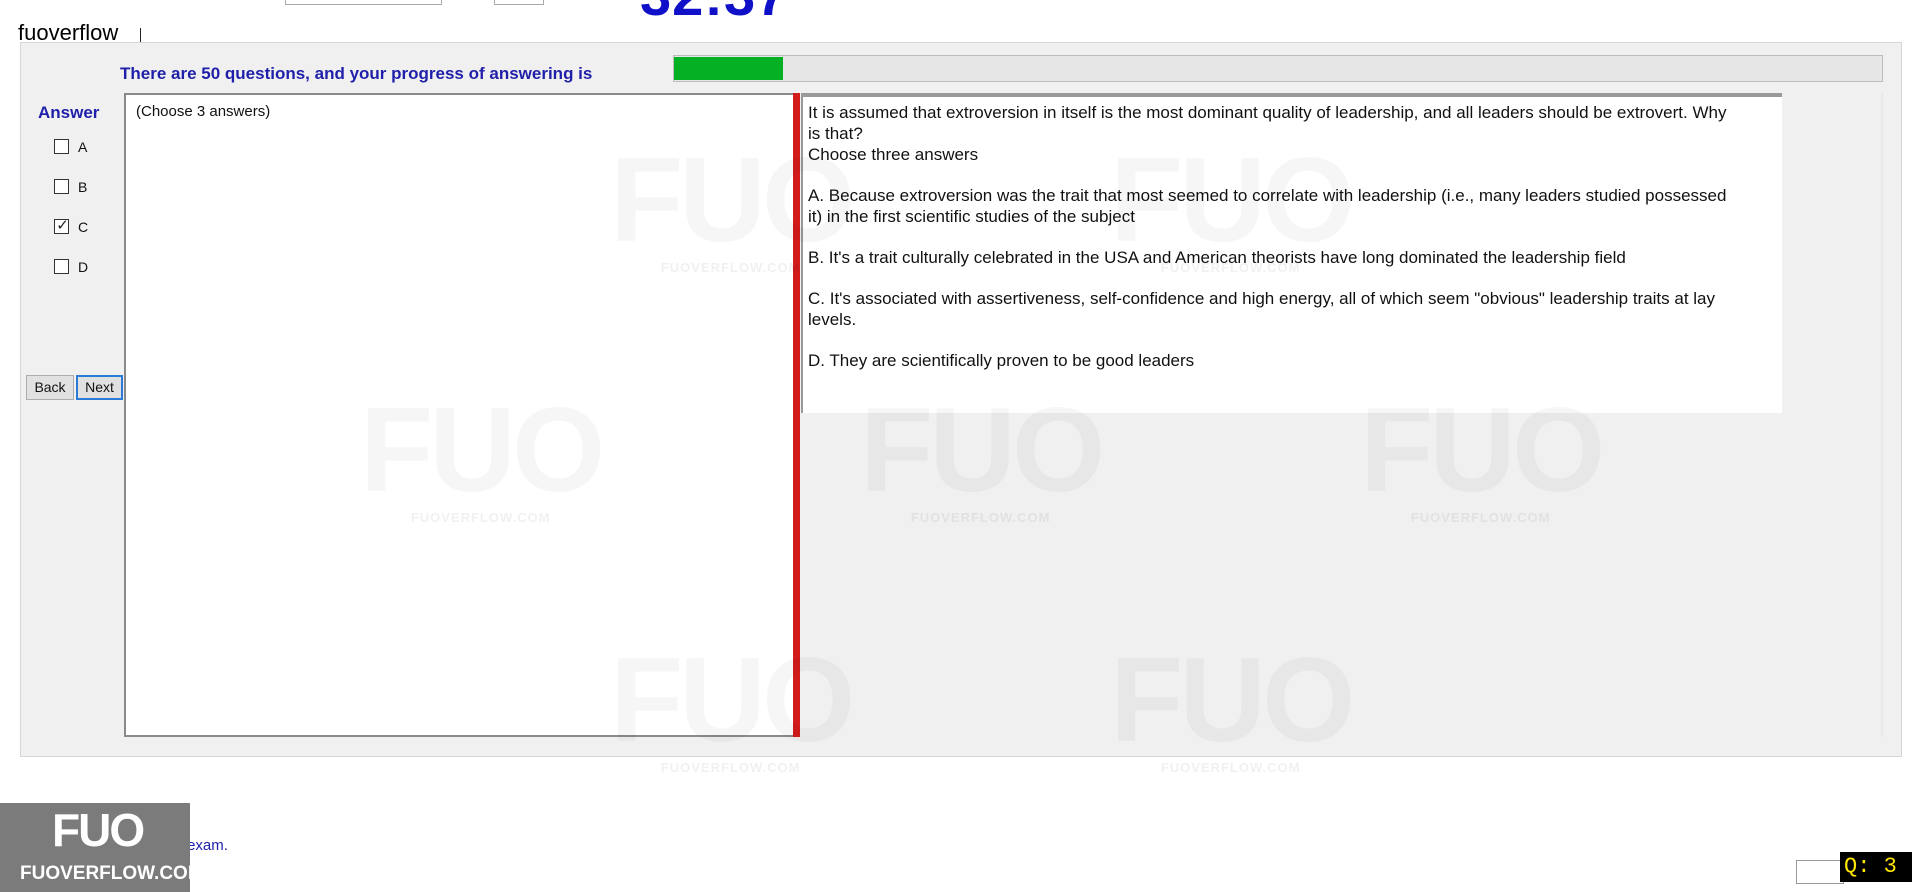 This screenshot has height=892, width=1920. What do you see at coordinates (61, 186) in the screenshot?
I see `option-b-checkbox` at bounding box center [61, 186].